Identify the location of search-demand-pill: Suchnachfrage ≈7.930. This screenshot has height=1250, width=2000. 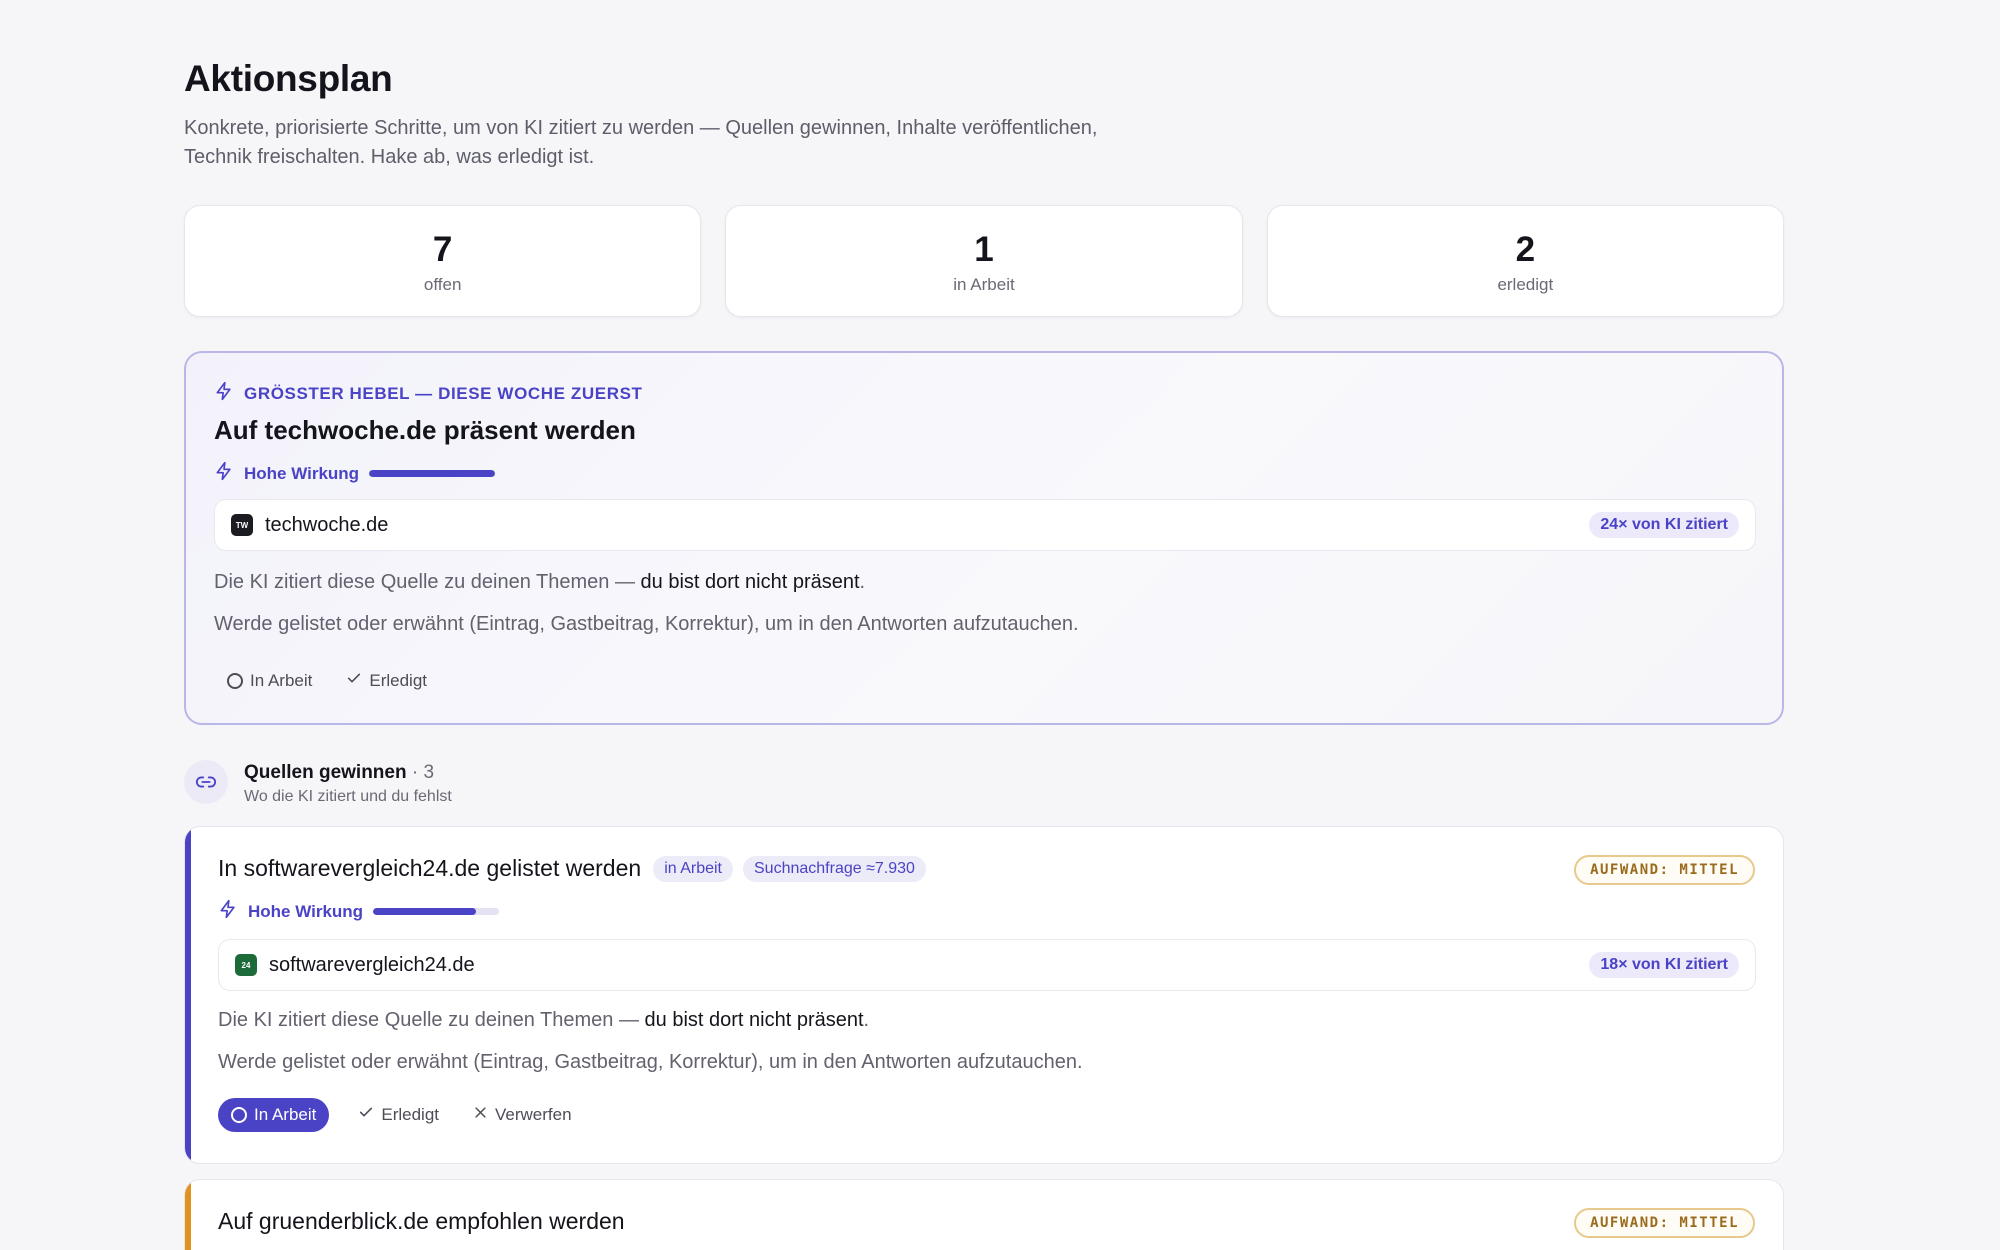
(834, 868).